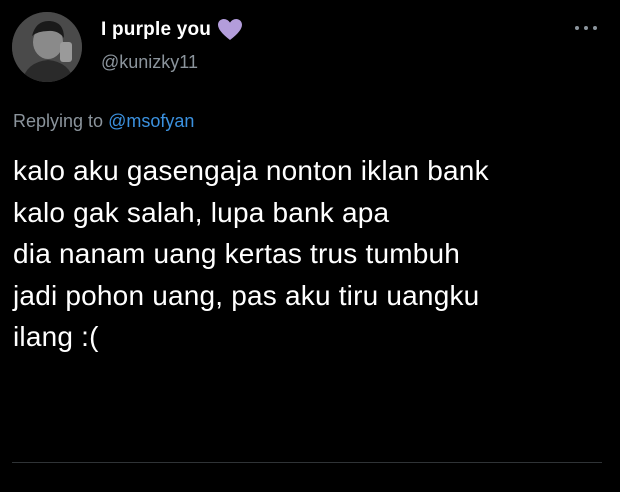 Image resolution: width=620 pixels, height=492 pixels. Describe the element at coordinates (149, 62) in the screenshot. I see `author-handle: @kunizky11` at that location.